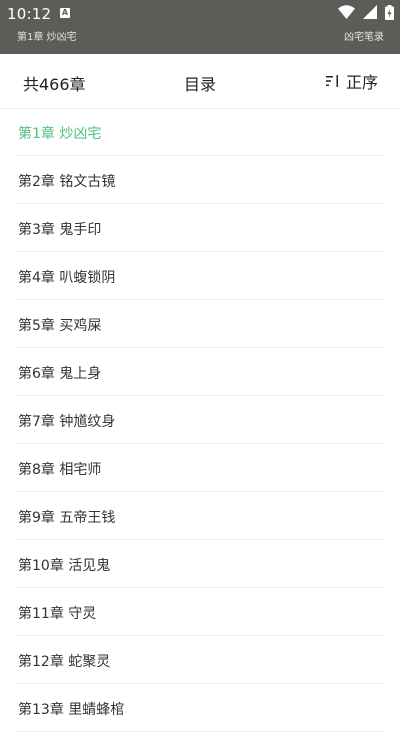 Image resolution: width=400 pixels, height=732 pixels. I want to click on toc-header: 共466章 目录 正序, so click(200, 81).